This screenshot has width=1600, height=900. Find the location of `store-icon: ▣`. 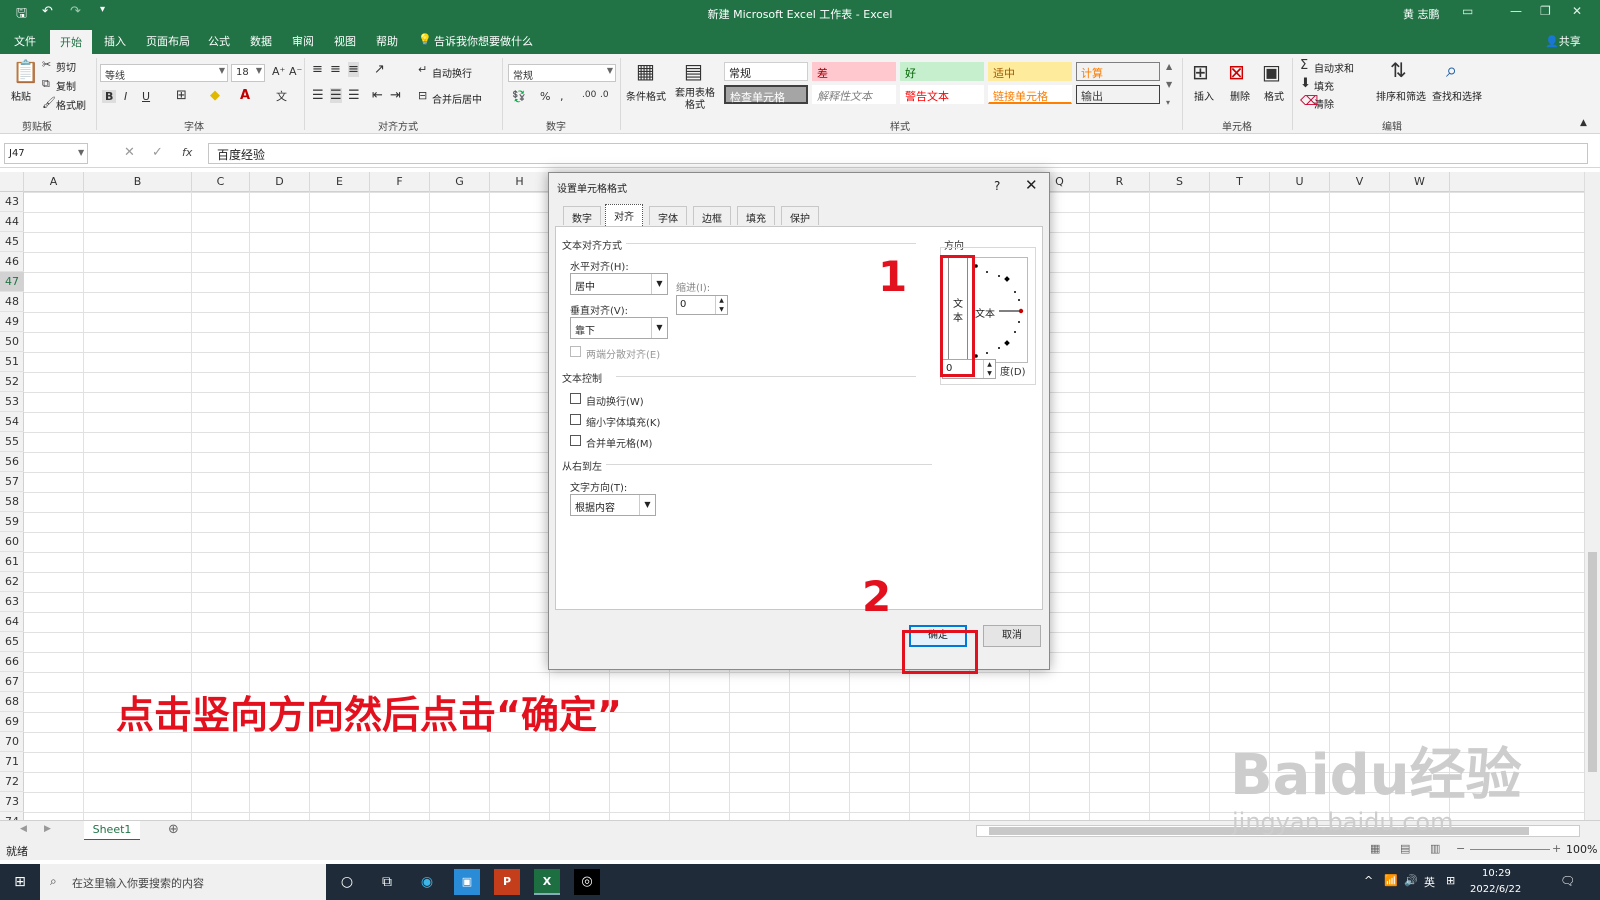

store-icon: ▣ is located at coordinates (467, 882).